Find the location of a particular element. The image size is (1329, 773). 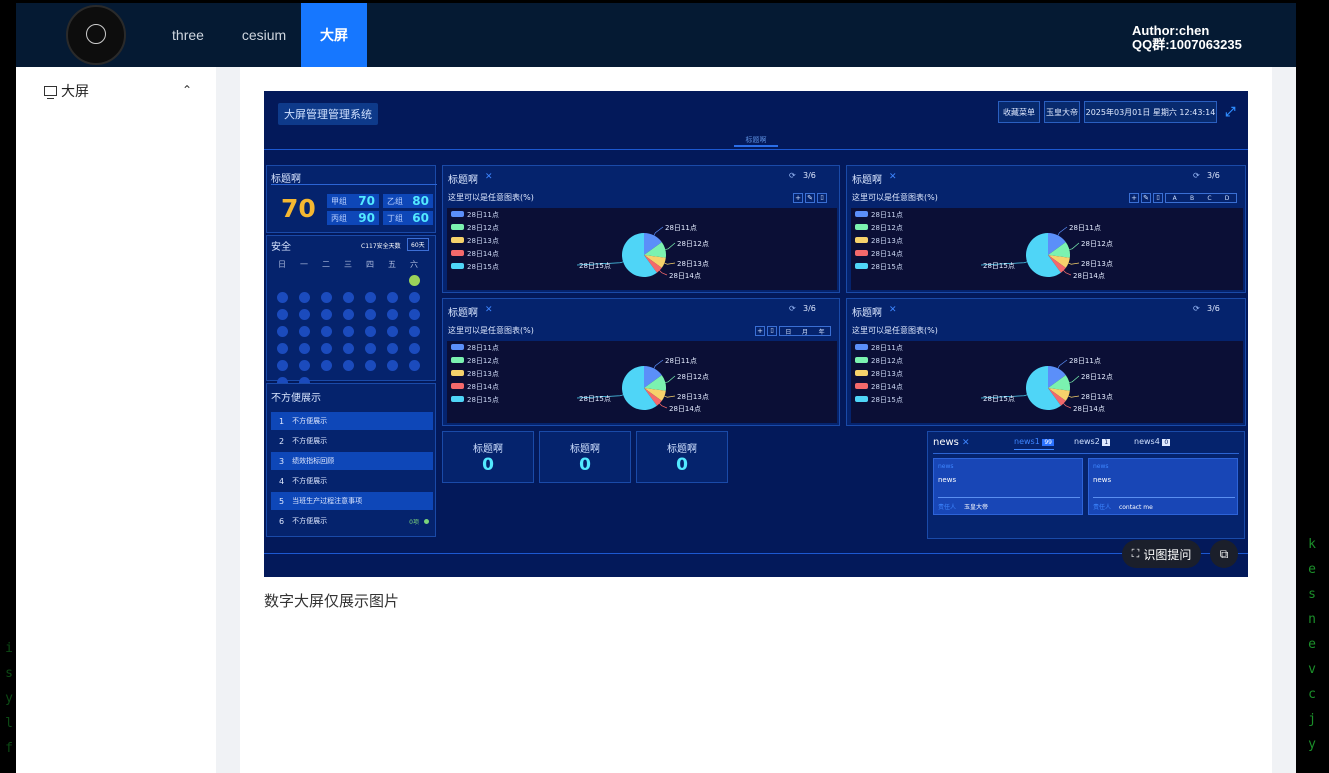

logo-emblem-icon is located at coordinates (96, 33).